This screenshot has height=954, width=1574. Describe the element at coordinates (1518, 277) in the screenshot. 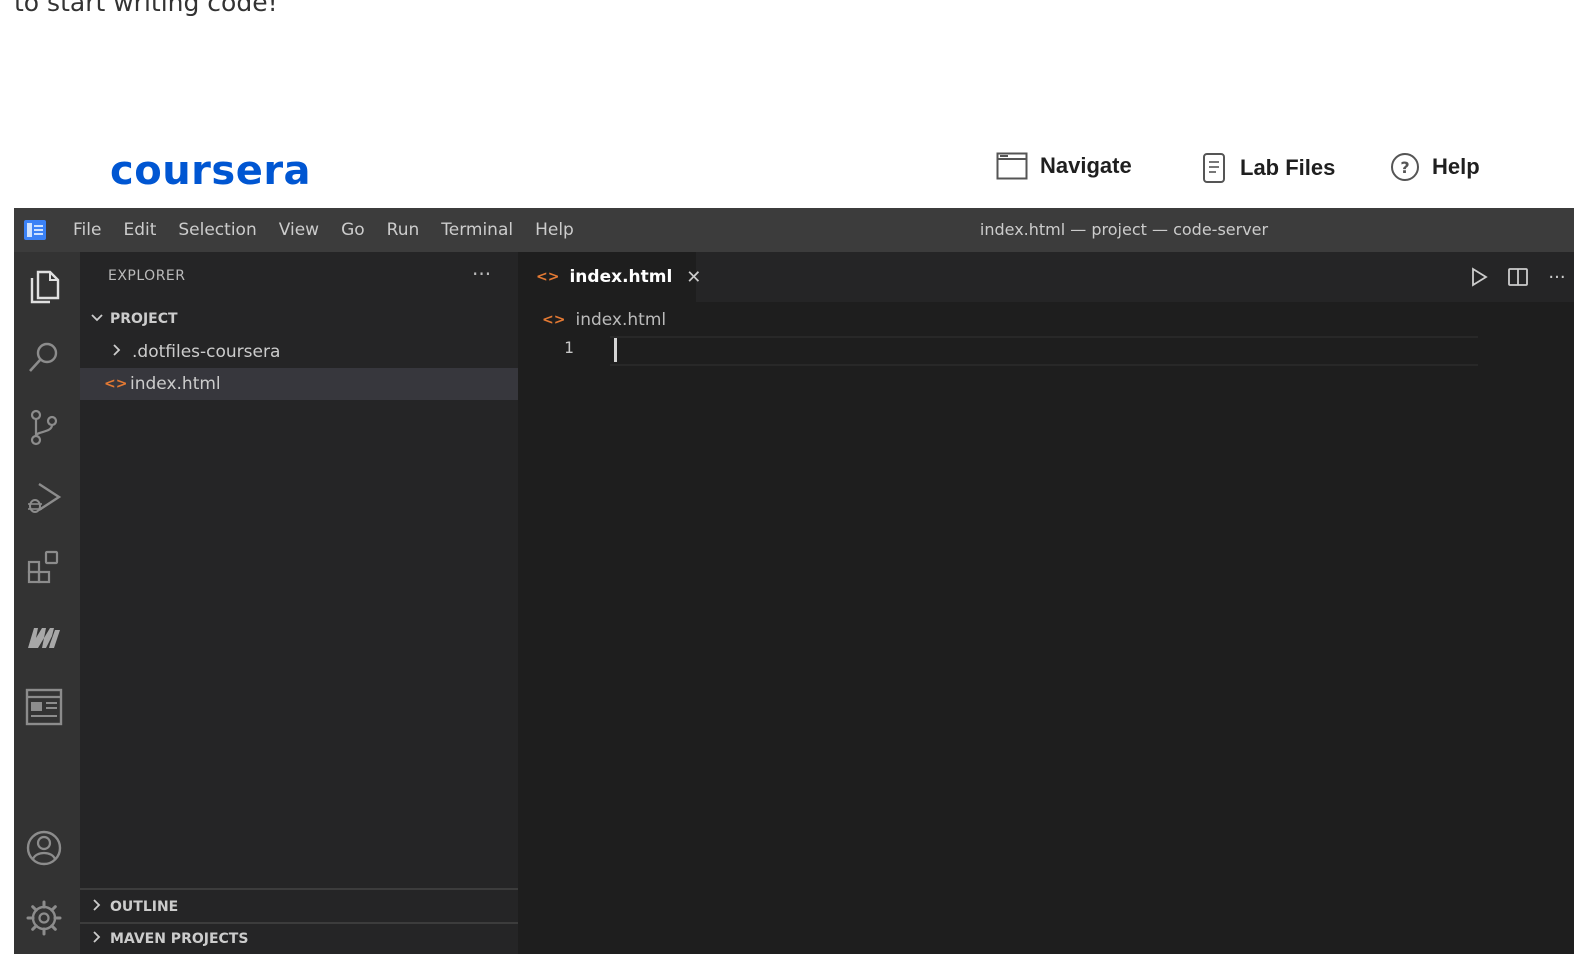

I see `split-editor-icon` at that location.